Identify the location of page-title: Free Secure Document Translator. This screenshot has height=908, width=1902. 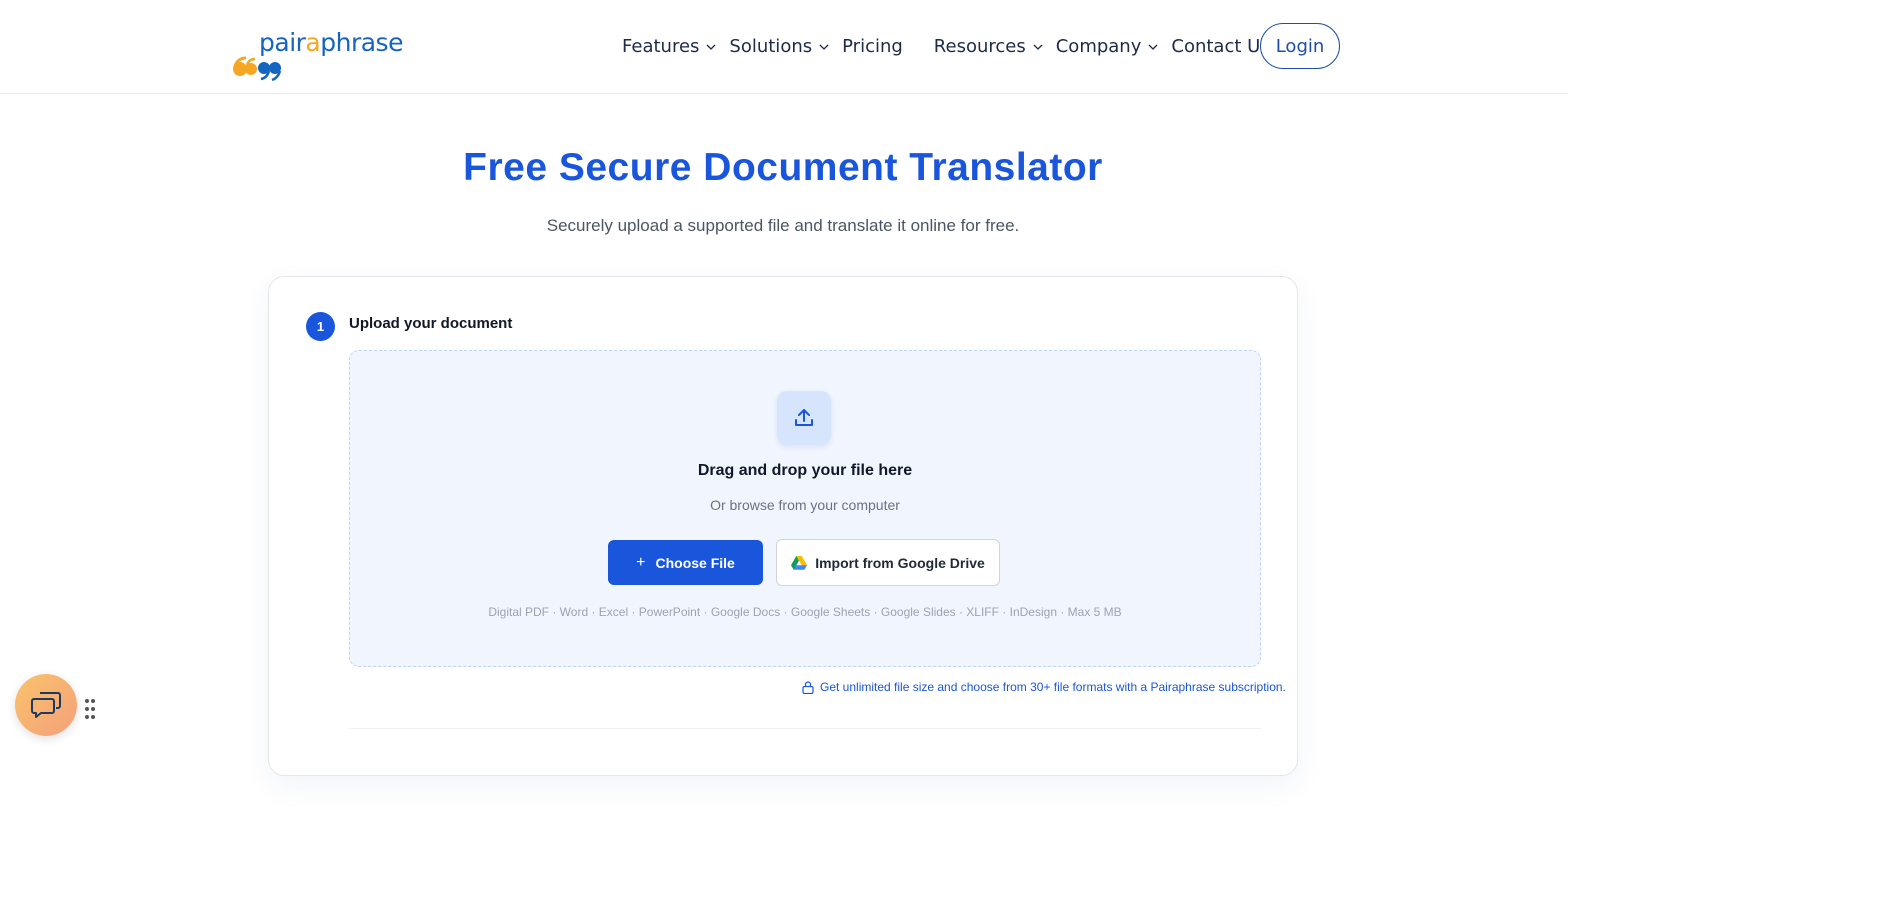
(783, 167).